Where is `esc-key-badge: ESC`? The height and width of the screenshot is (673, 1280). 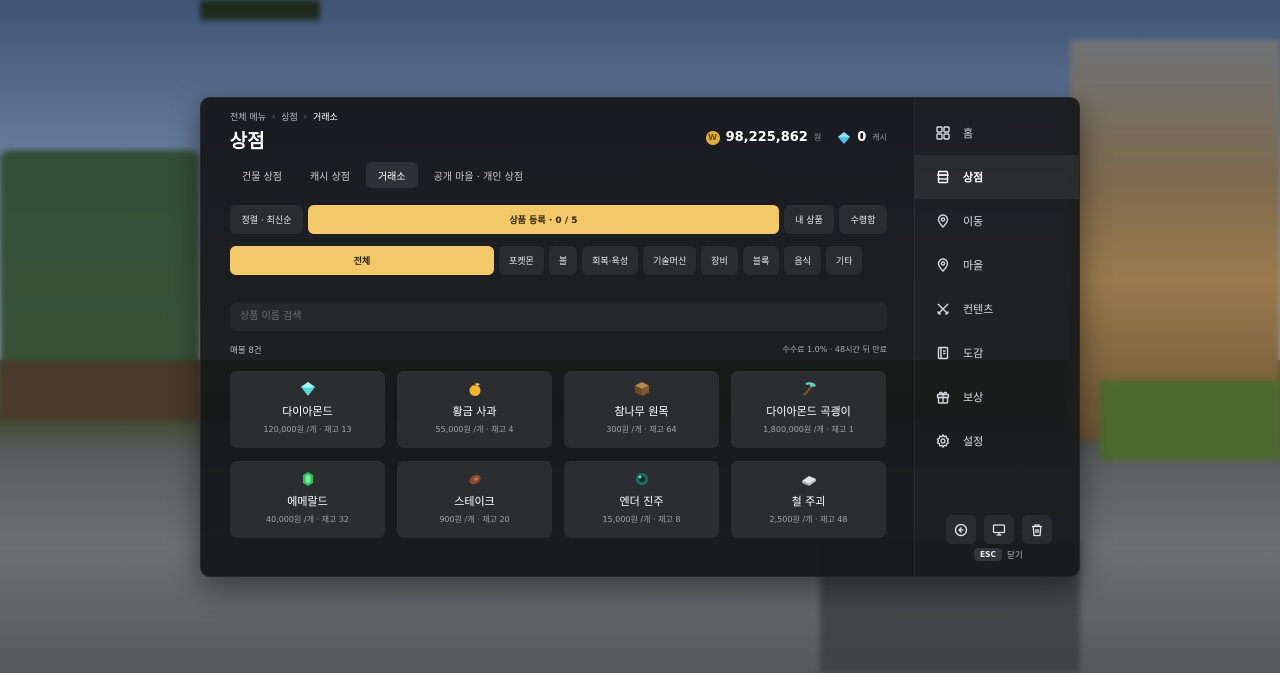
esc-key-badge: ESC is located at coordinates (988, 554).